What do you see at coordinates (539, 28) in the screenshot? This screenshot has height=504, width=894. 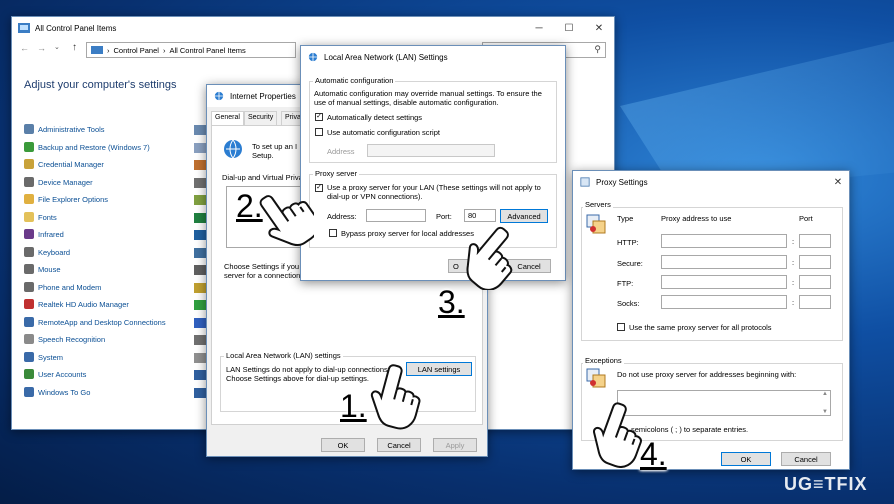 I see `minimize-icon: ─` at bounding box center [539, 28].